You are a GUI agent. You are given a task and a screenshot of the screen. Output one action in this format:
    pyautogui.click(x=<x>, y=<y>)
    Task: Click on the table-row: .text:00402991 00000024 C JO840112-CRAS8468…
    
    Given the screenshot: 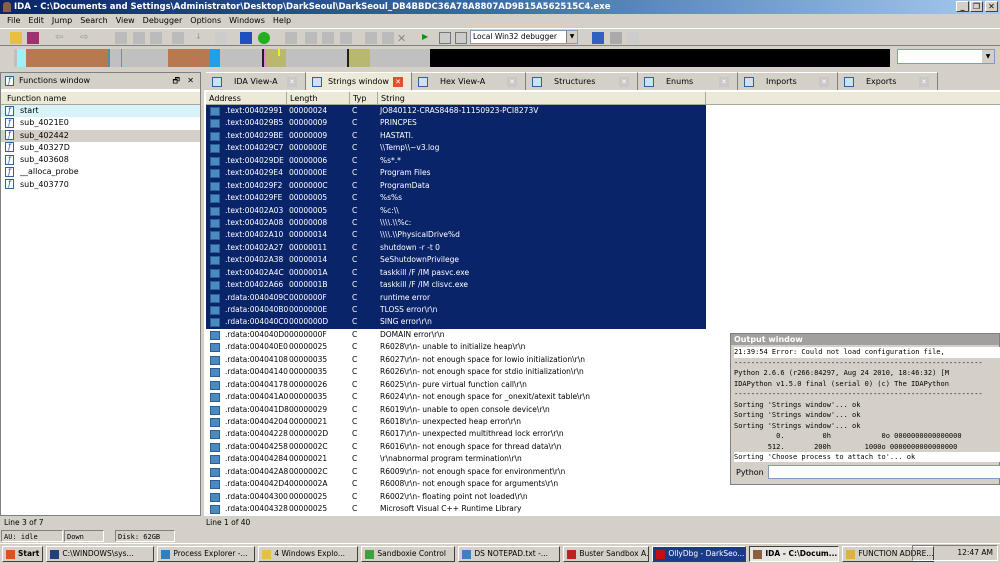 What is the action you would take?
    pyautogui.click(x=603, y=111)
    